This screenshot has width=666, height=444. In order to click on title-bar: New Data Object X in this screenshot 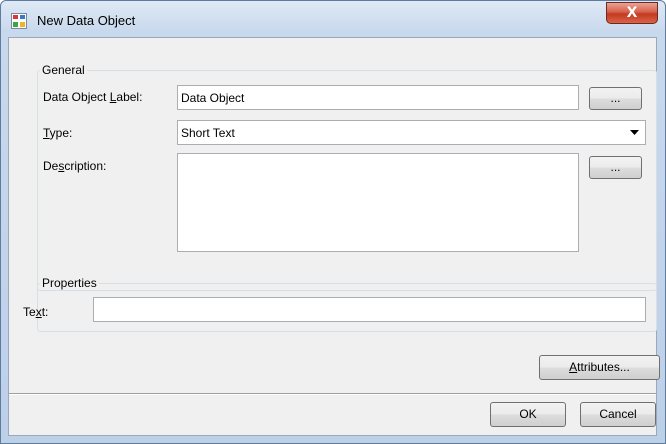, I will do `click(333, 19)`.